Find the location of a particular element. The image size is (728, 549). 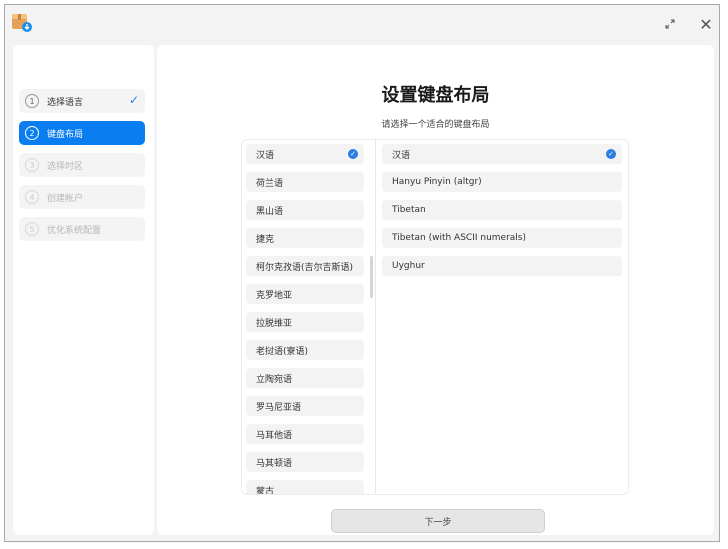

language-label: 拉脱维亚 is located at coordinates (274, 323).